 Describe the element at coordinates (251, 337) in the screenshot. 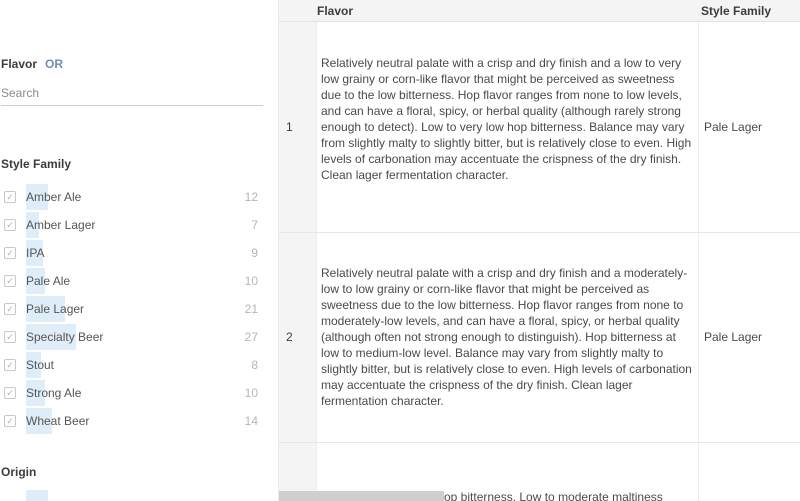

I see `facet-count: 27` at that location.